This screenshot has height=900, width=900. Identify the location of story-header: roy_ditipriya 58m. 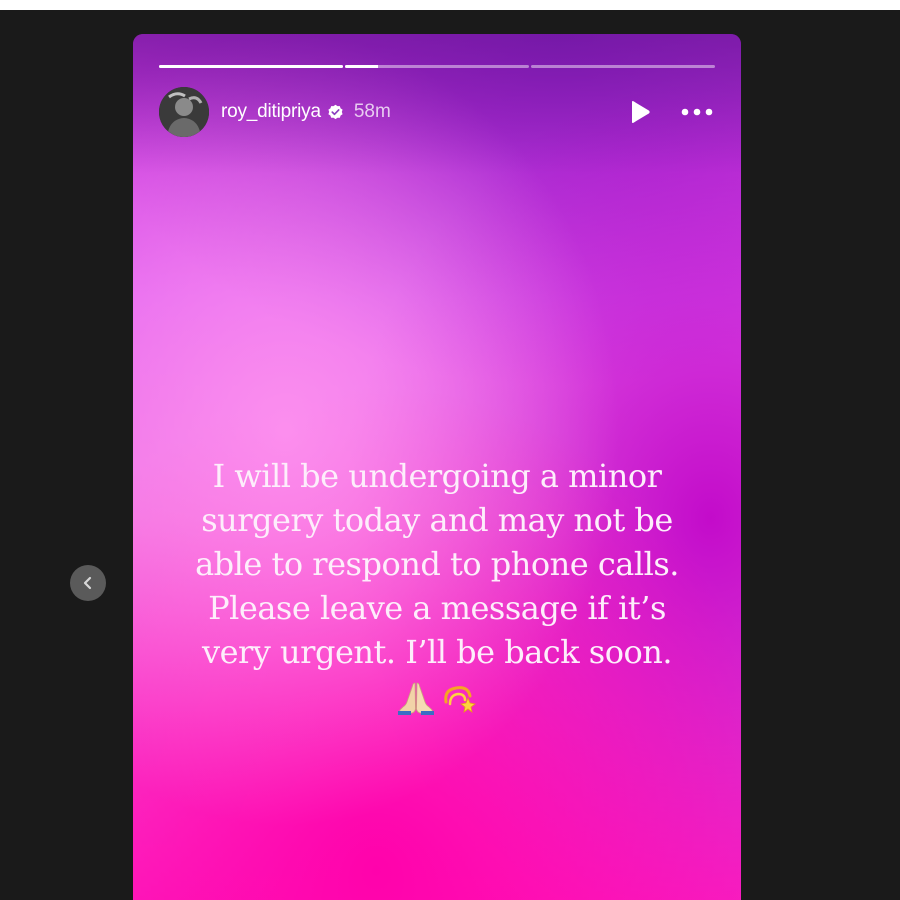
(437, 112).